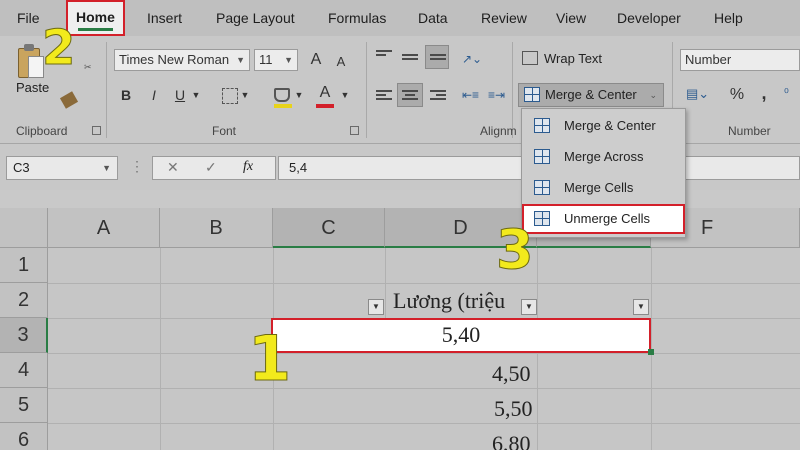 Image resolution: width=800 pixels, height=450 pixels. I want to click on menu-developer: Developer, so click(649, 18).